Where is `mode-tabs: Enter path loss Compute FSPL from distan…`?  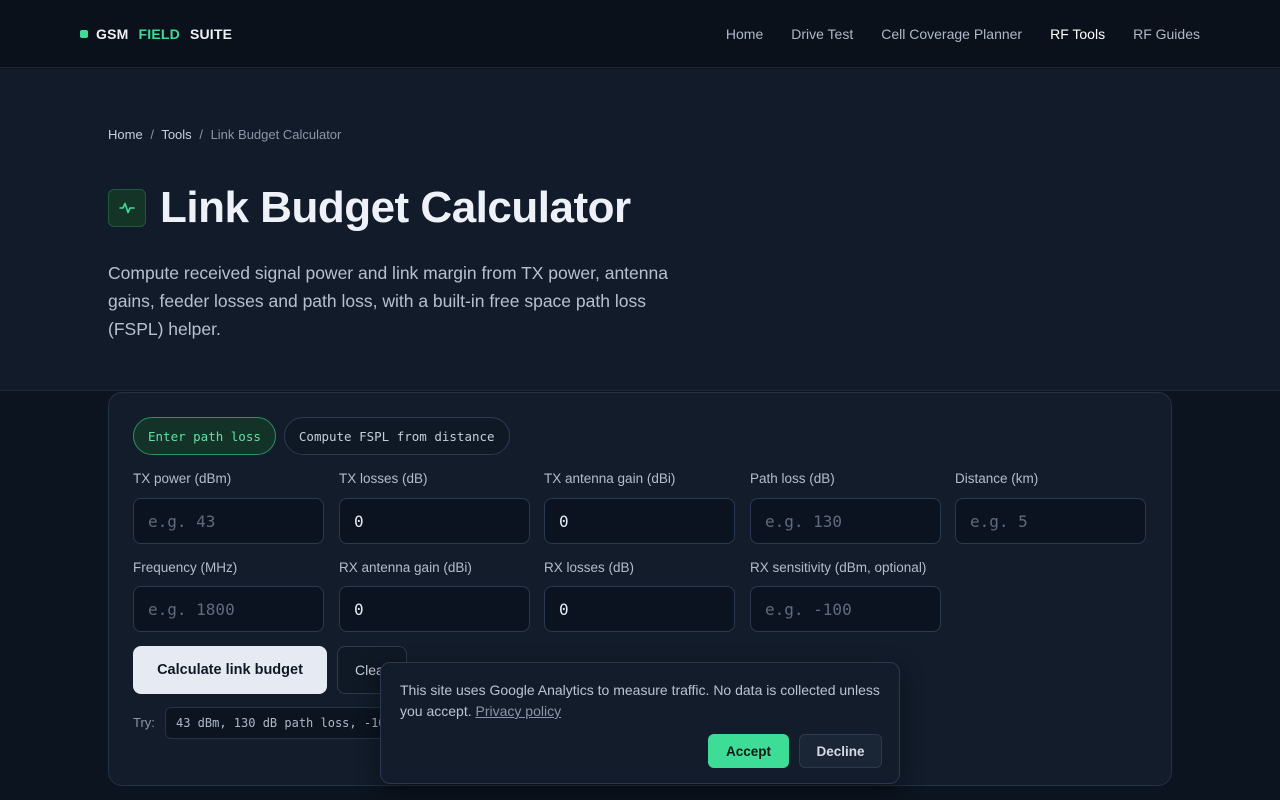 mode-tabs: Enter path loss Compute FSPL from distan… is located at coordinates (321, 436).